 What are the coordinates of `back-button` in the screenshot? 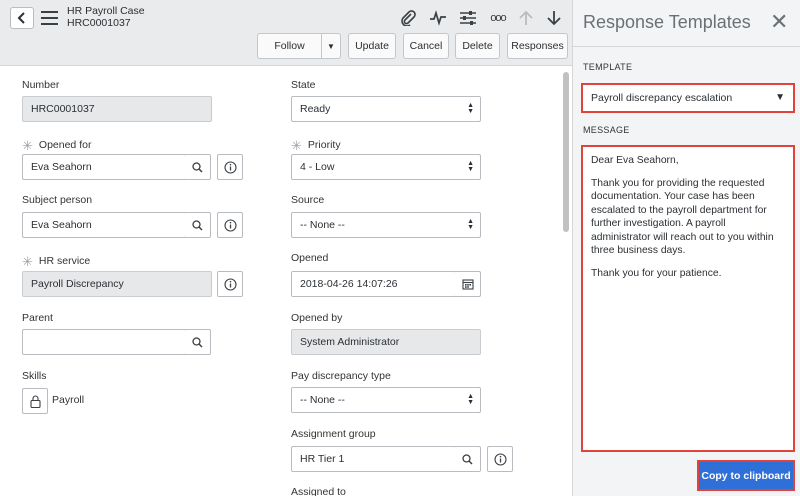 It's located at (22, 18).